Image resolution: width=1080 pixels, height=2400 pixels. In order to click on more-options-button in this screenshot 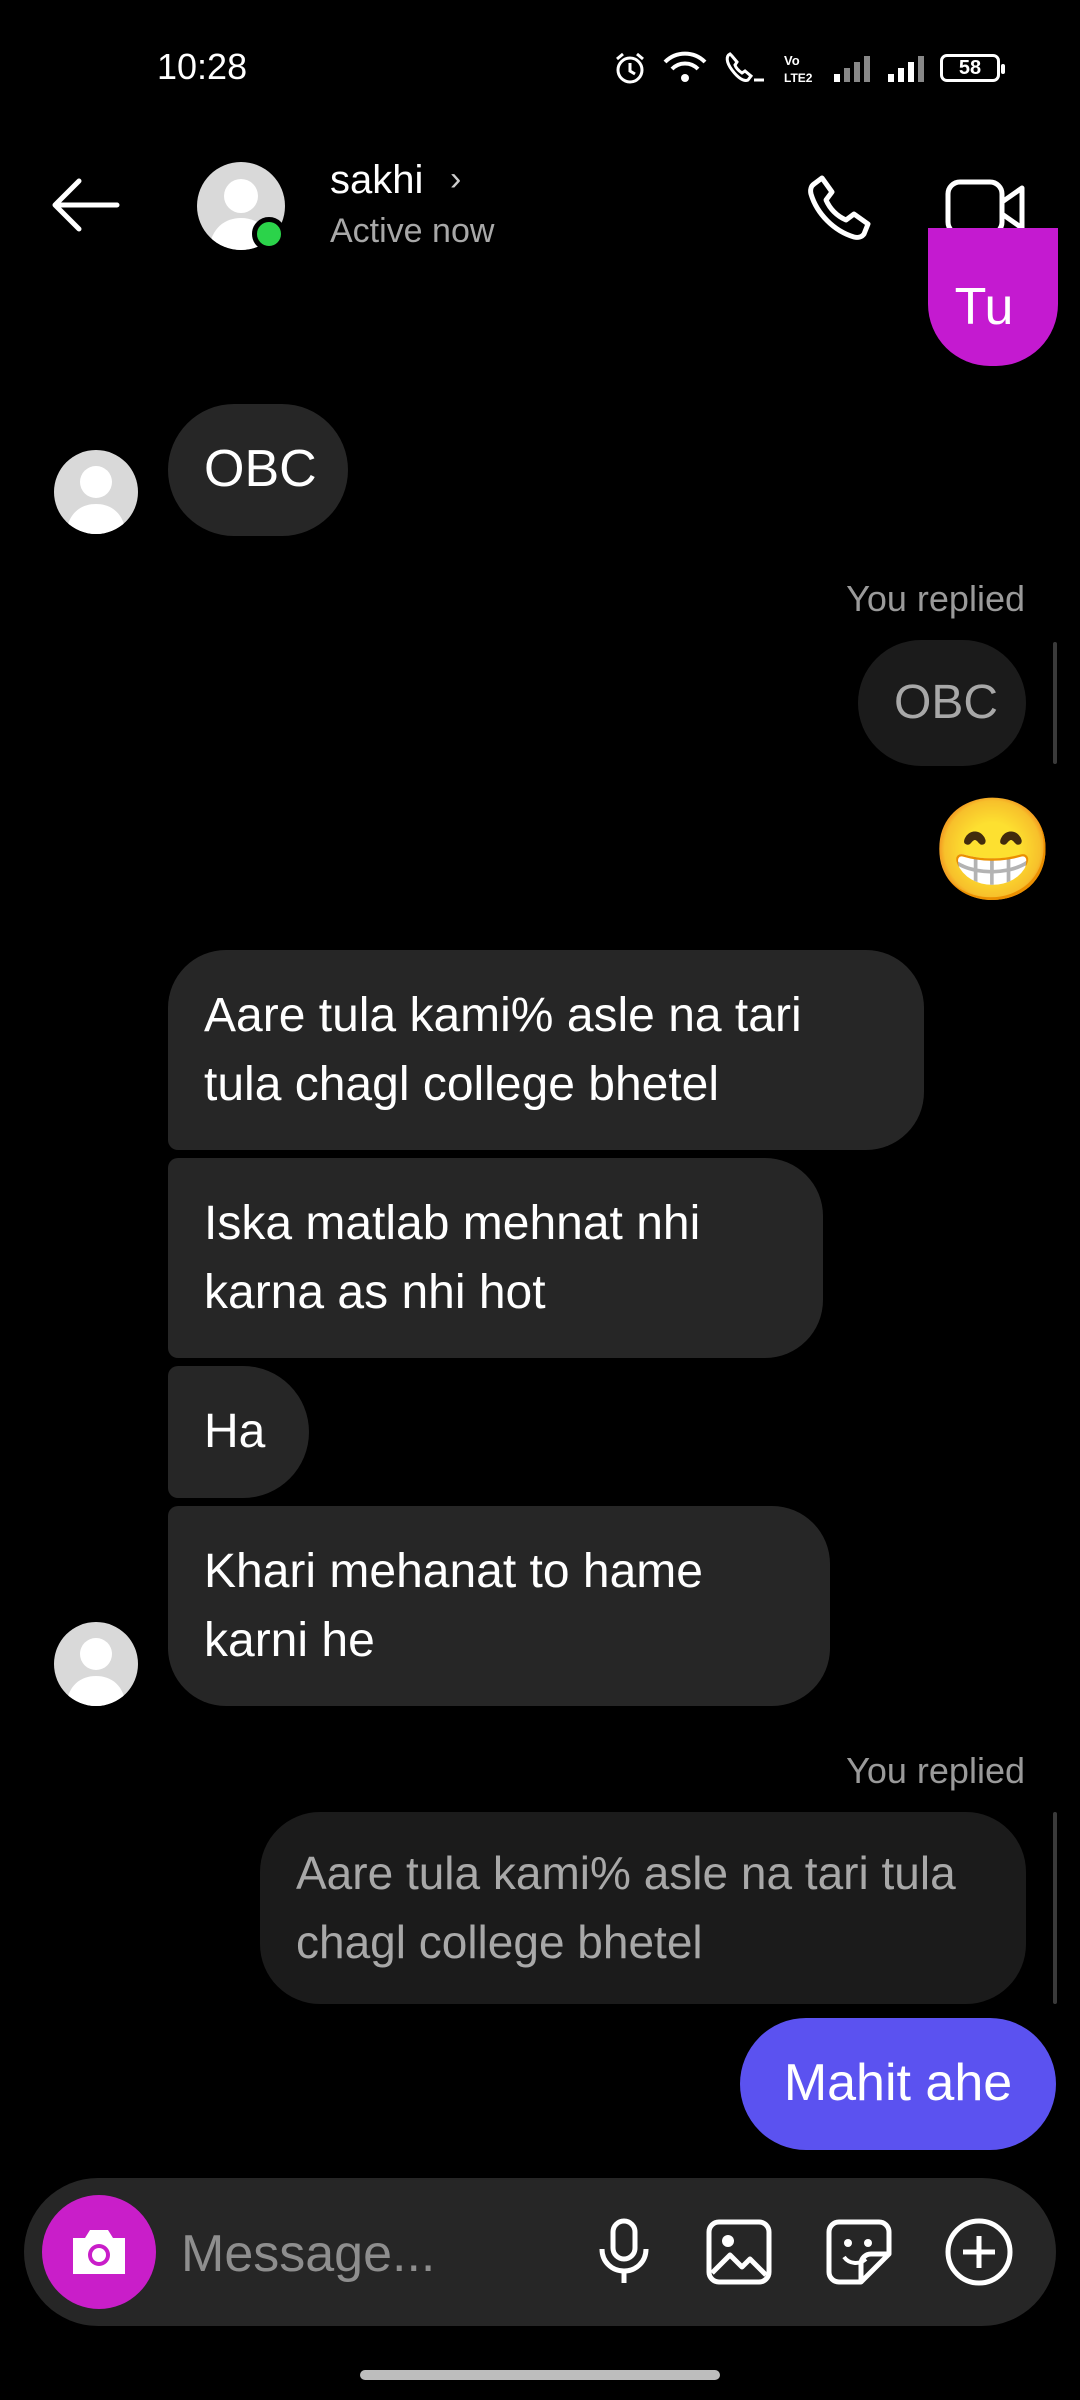, I will do `click(979, 2252)`.